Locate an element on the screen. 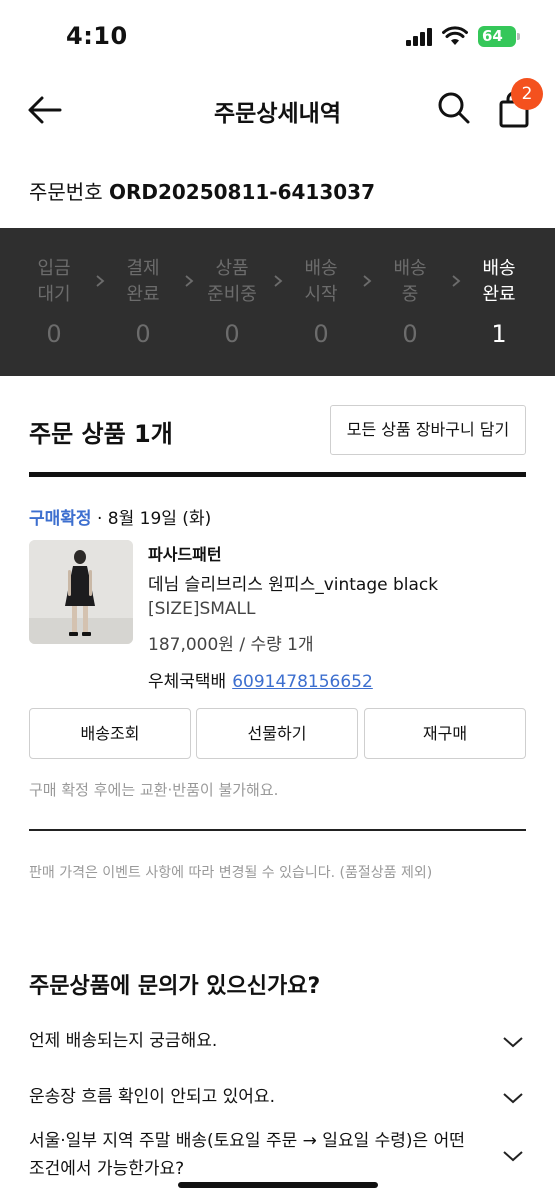  step-label: 상품 준비중 is located at coordinates (232, 281).